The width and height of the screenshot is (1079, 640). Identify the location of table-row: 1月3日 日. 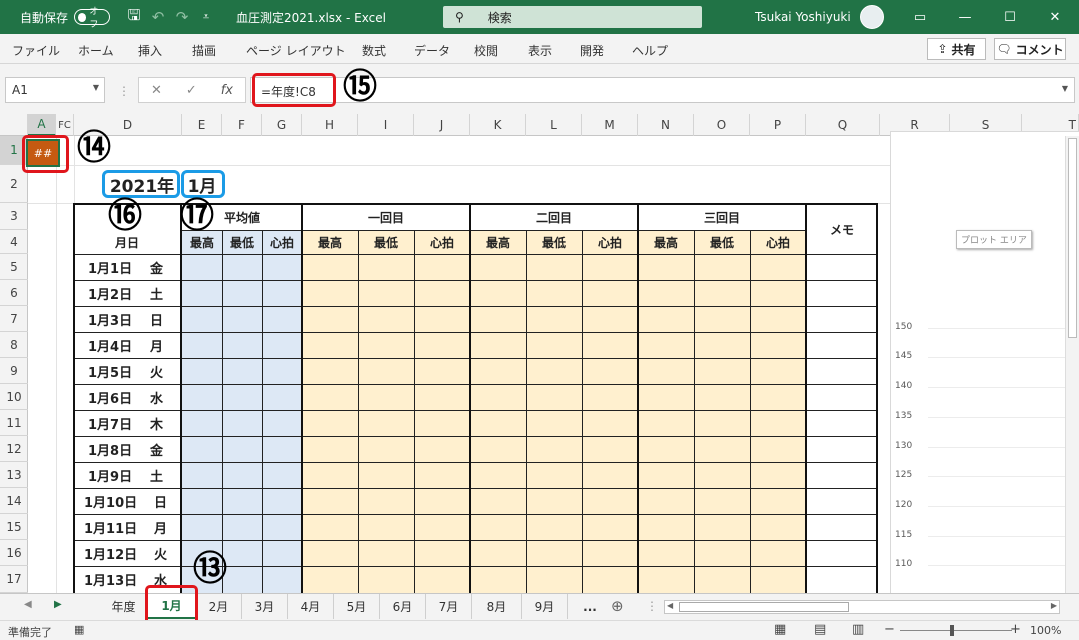
(127, 319).